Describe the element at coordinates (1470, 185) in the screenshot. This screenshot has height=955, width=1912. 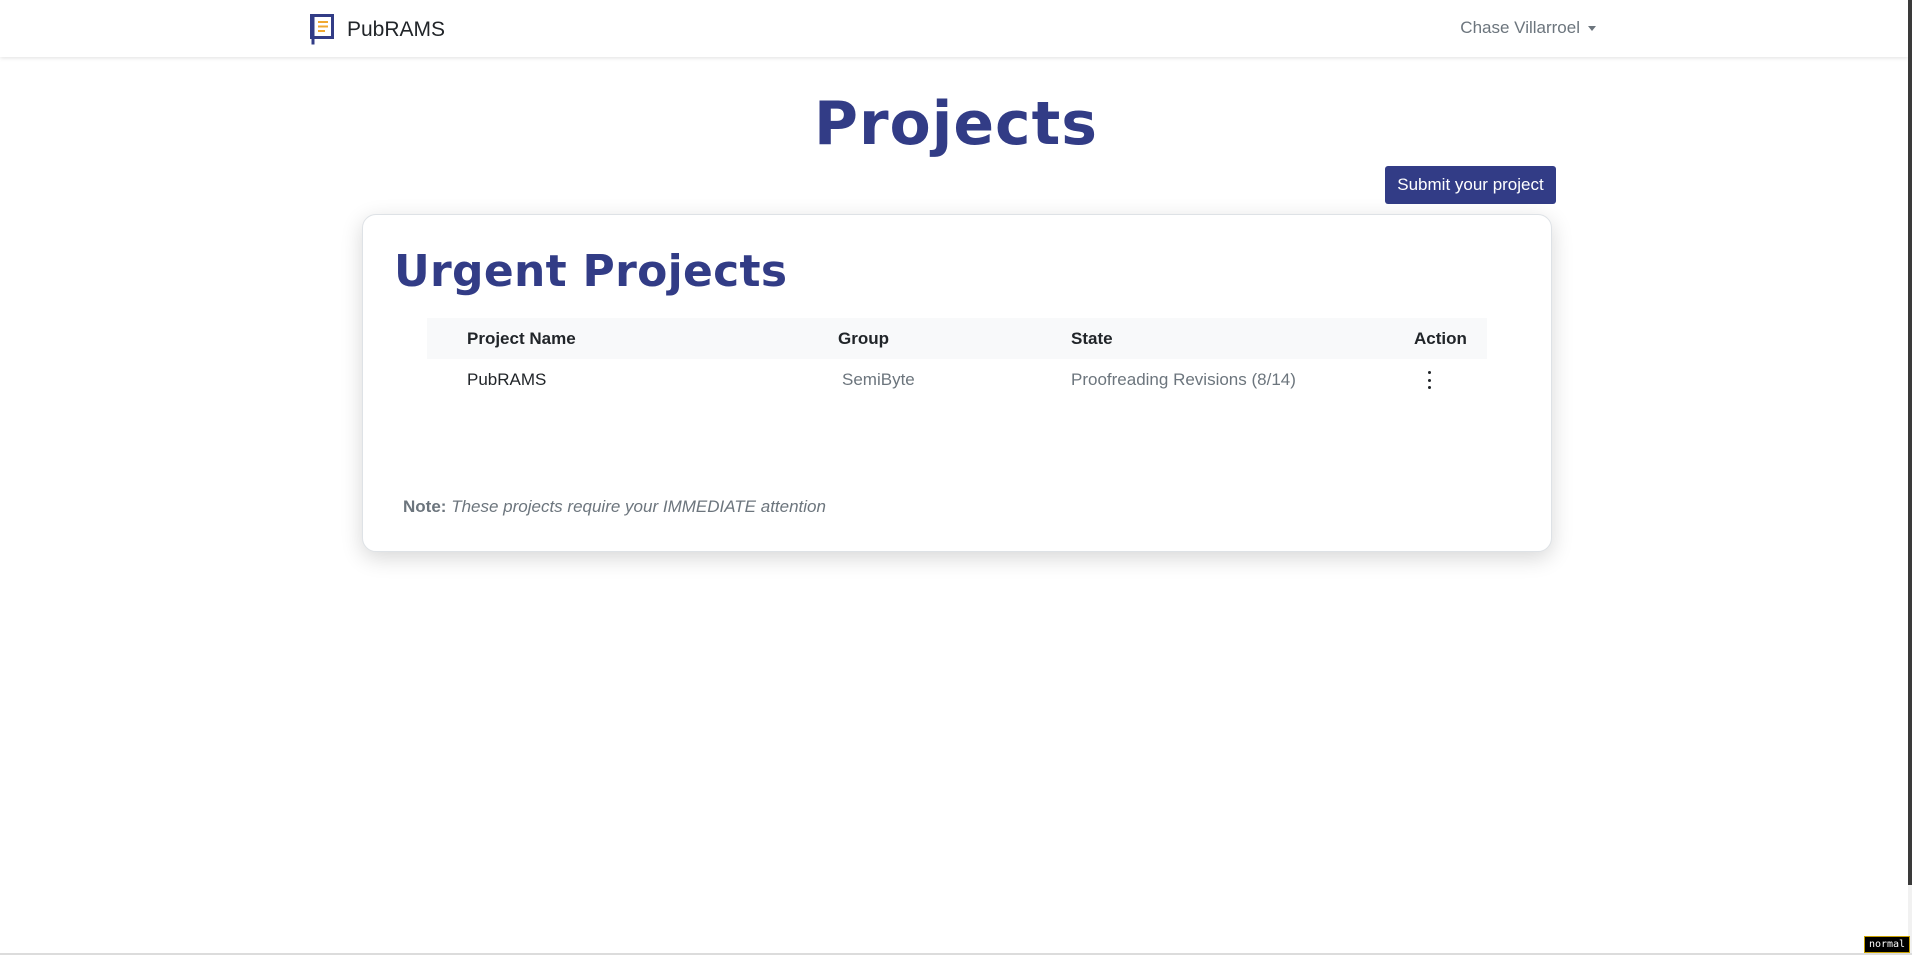
I see `submit-project-button: Submit your project` at that location.